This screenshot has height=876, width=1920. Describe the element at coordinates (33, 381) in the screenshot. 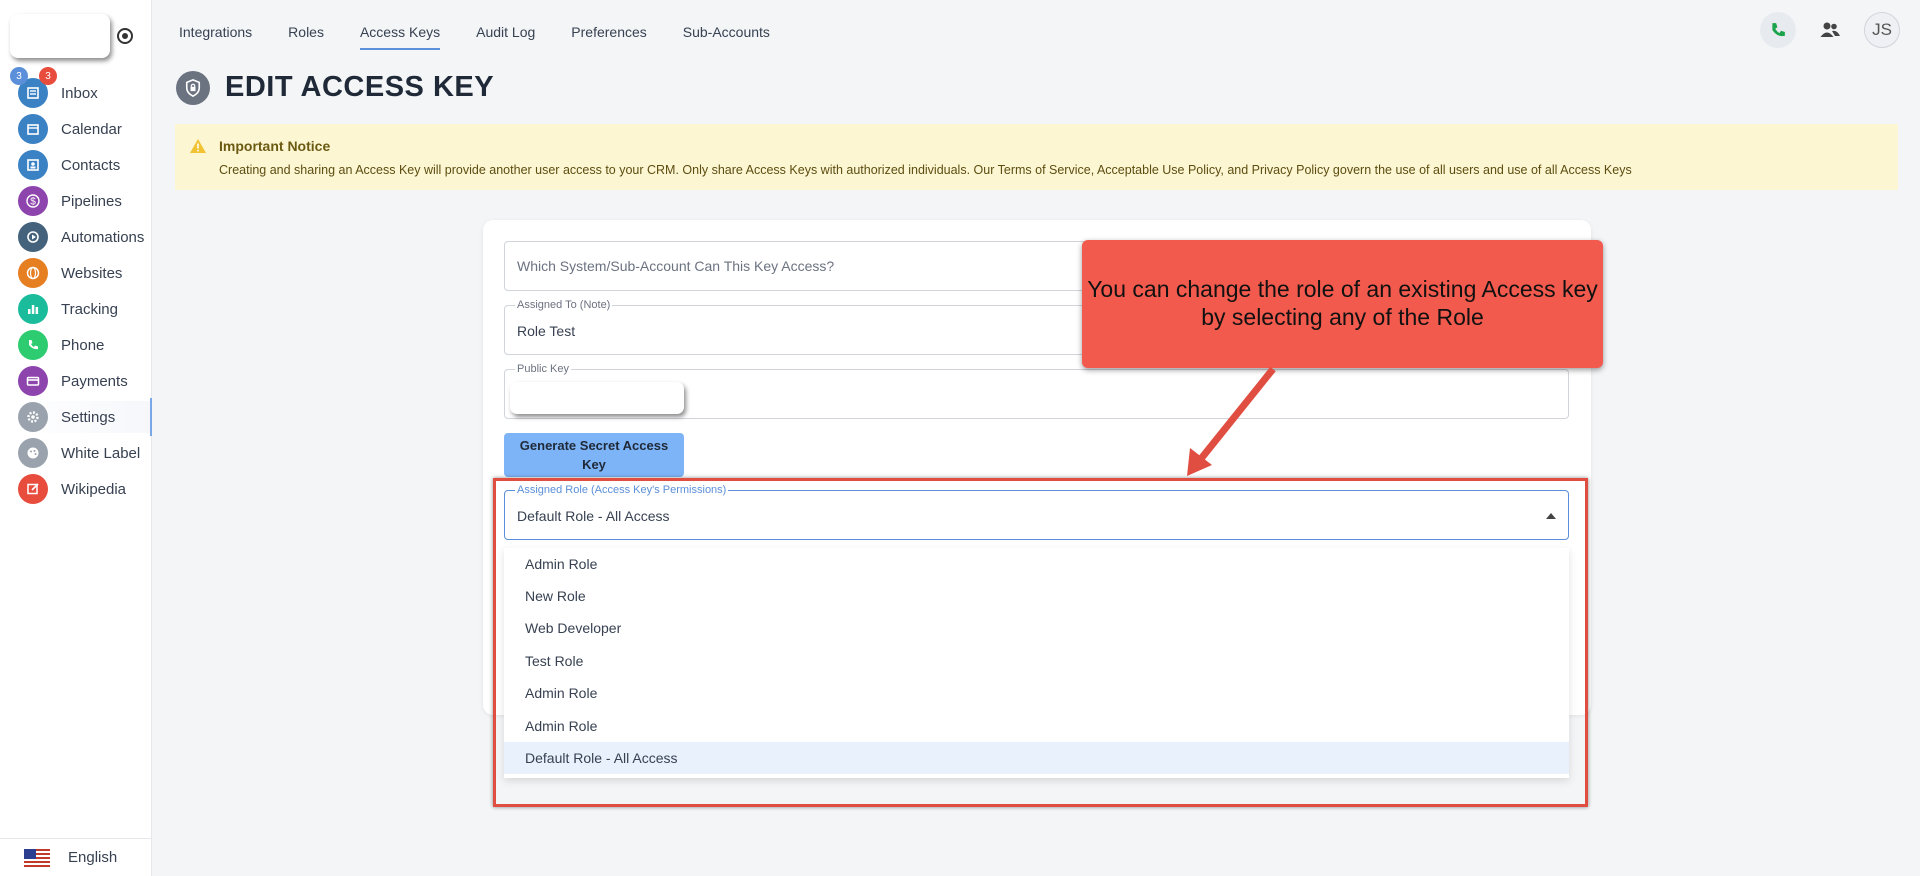

I see `payments-icon` at that location.